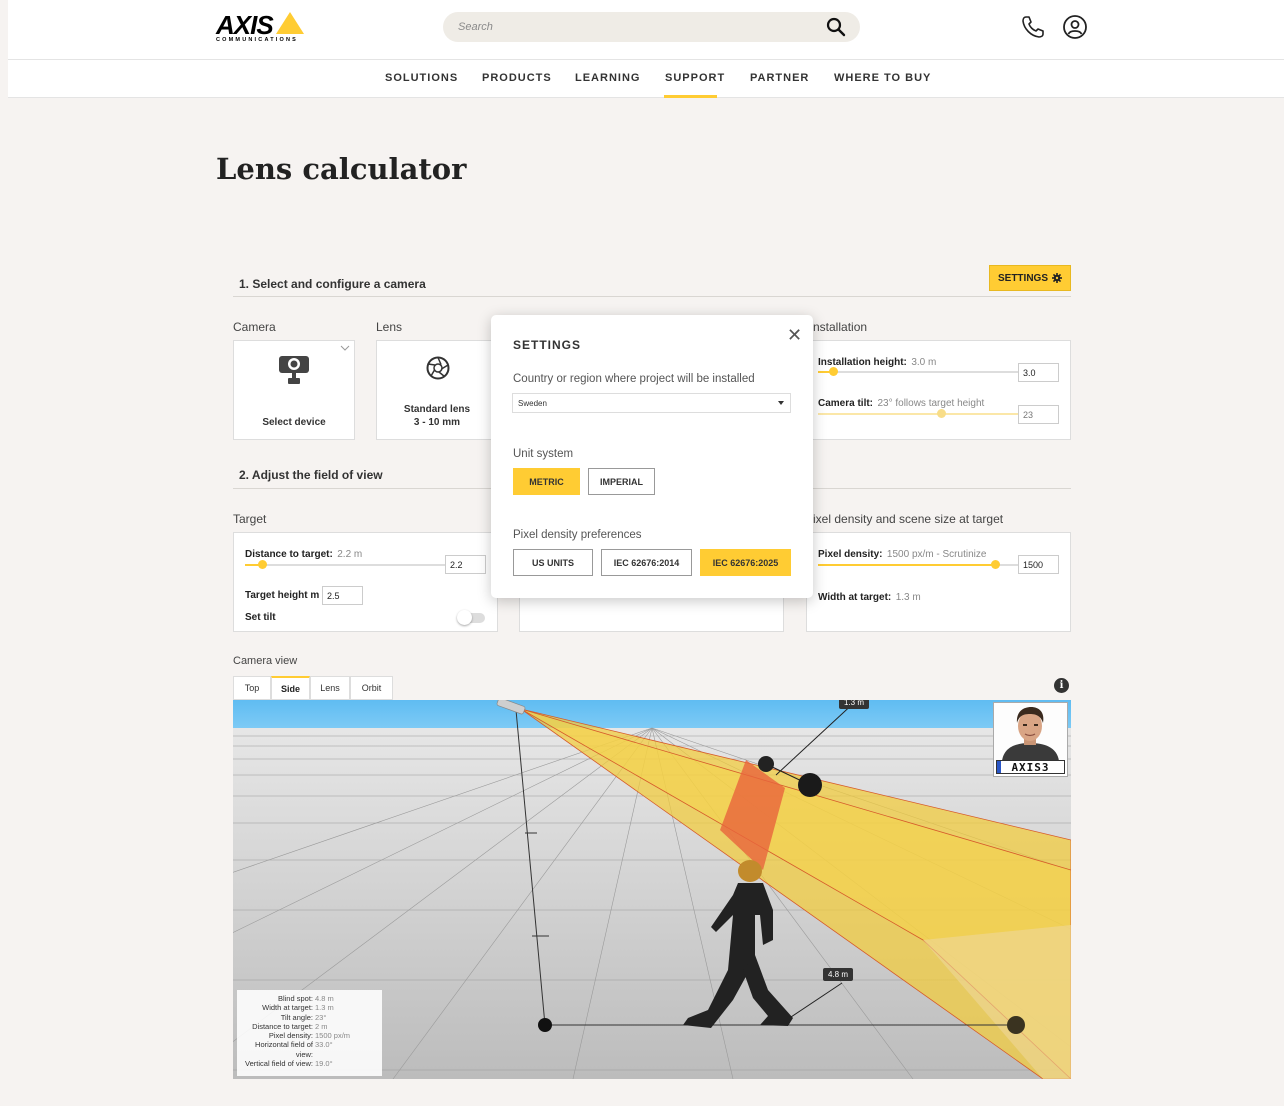 The image size is (1284, 1106). What do you see at coordinates (908, 519) in the screenshot?
I see `pixel-density-section-label: ixel density and scene size at target` at bounding box center [908, 519].